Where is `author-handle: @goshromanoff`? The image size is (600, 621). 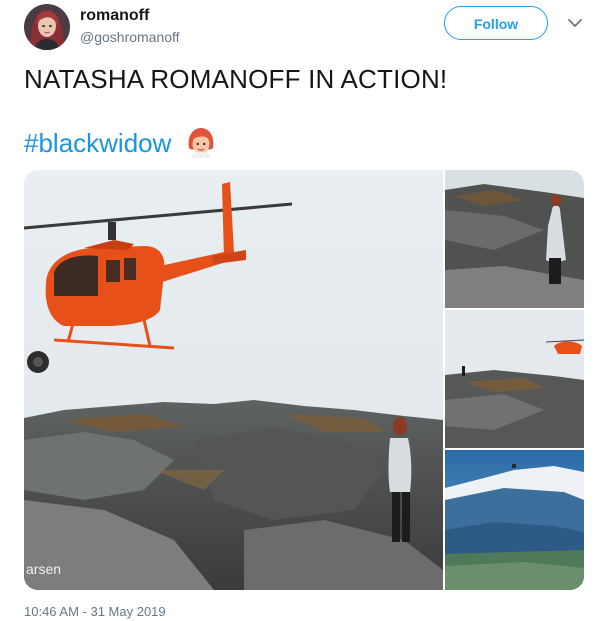 author-handle: @goshromanoff is located at coordinates (130, 37).